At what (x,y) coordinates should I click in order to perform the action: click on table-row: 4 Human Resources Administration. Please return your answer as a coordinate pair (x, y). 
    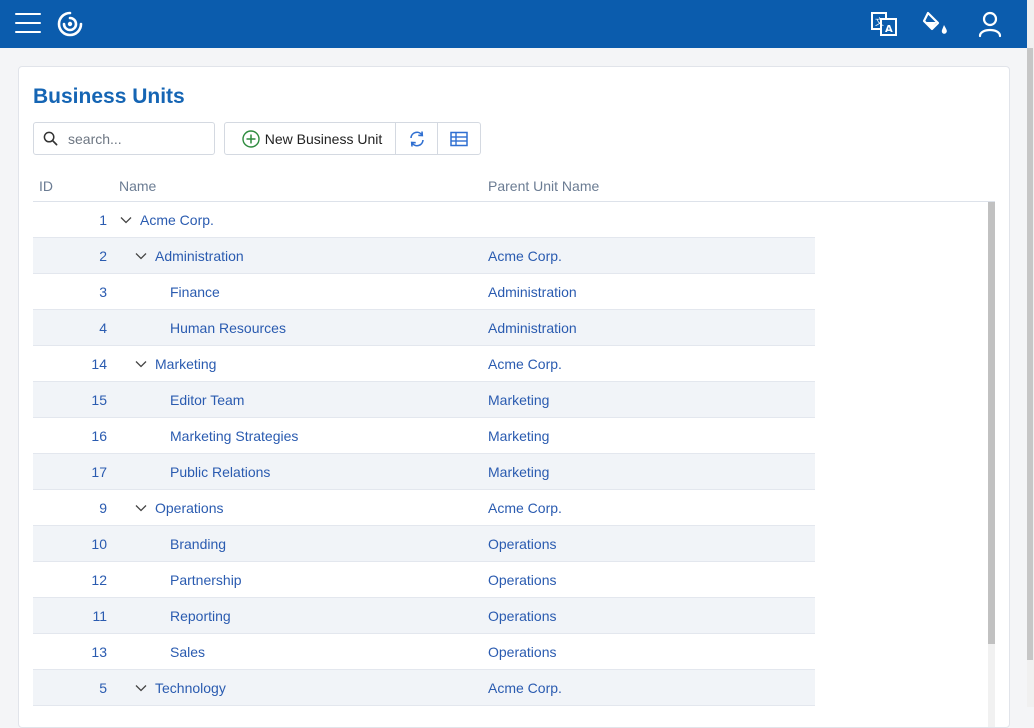
    Looking at the image, I should click on (424, 328).